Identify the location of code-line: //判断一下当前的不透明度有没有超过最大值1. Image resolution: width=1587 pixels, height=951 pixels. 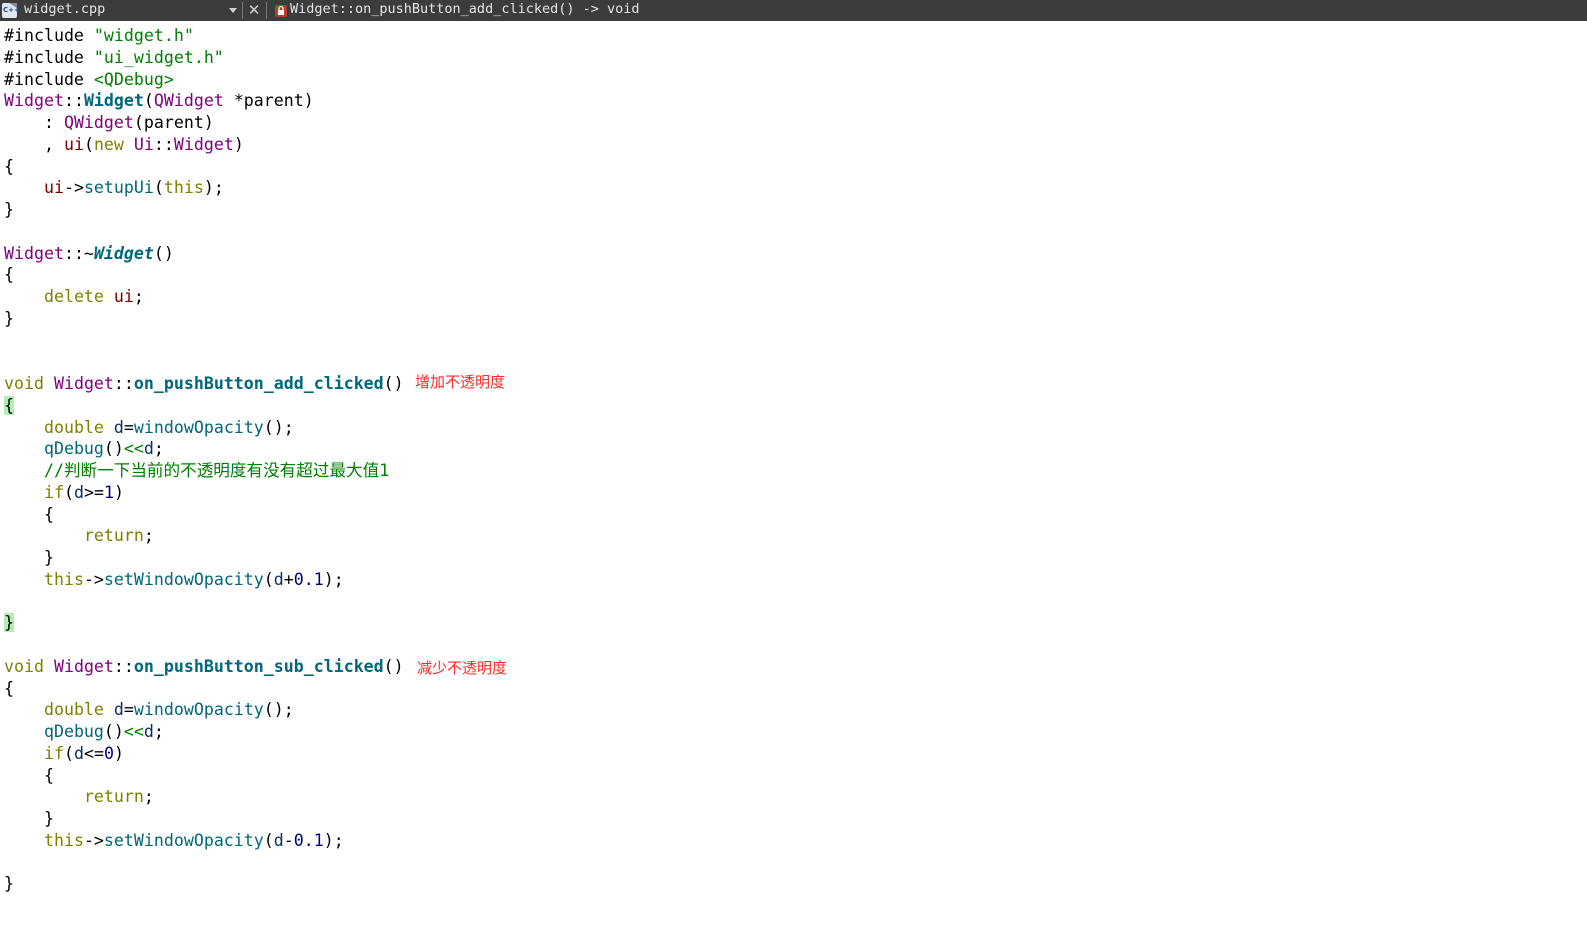
(196, 470).